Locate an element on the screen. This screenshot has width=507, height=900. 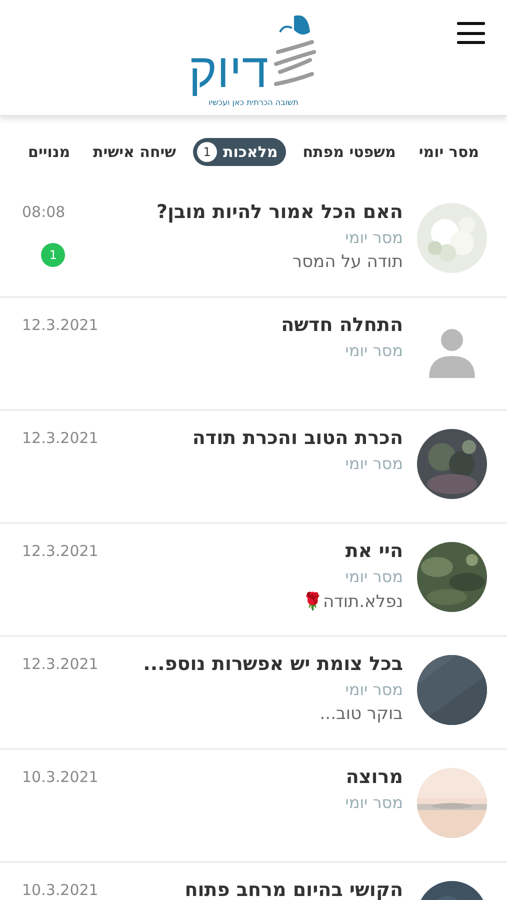
conversation-title: מרוצה is located at coordinates (373, 777).